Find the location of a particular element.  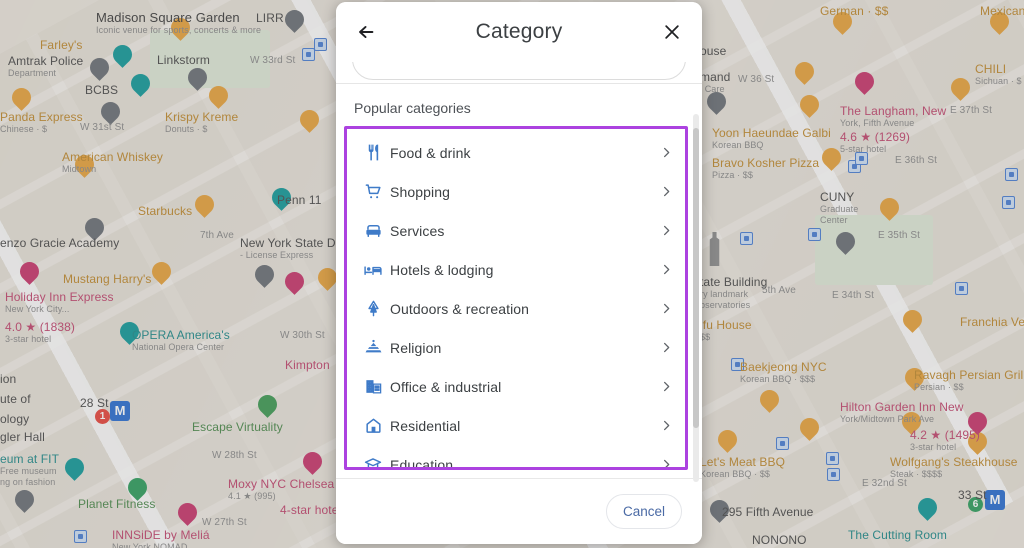

temple-icon is located at coordinates (373, 347).